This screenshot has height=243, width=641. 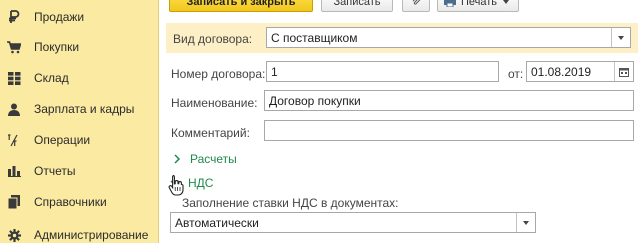 What do you see at coordinates (213, 39) in the screenshot?
I see `contract-type-label: Вид договора:` at bounding box center [213, 39].